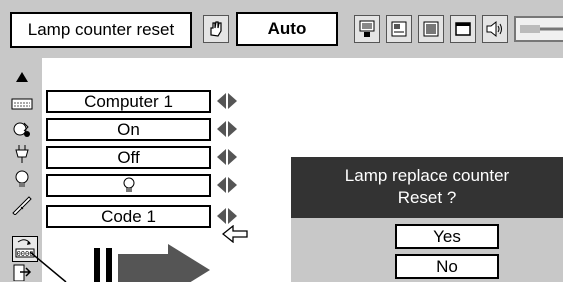 The image size is (563, 282). What do you see at coordinates (463, 29) in the screenshot?
I see `screen-icon` at bounding box center [463, 29].